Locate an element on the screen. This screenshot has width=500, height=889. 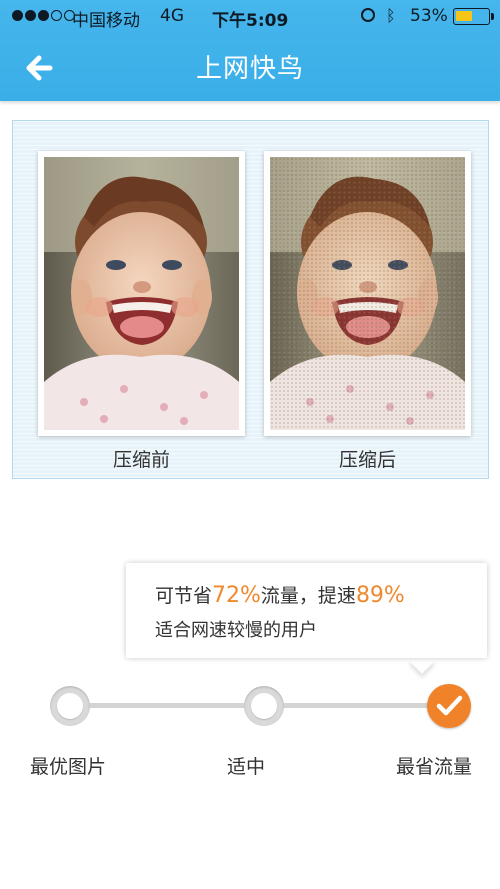
option-best-image-radio is located at coordinates (70, 706).